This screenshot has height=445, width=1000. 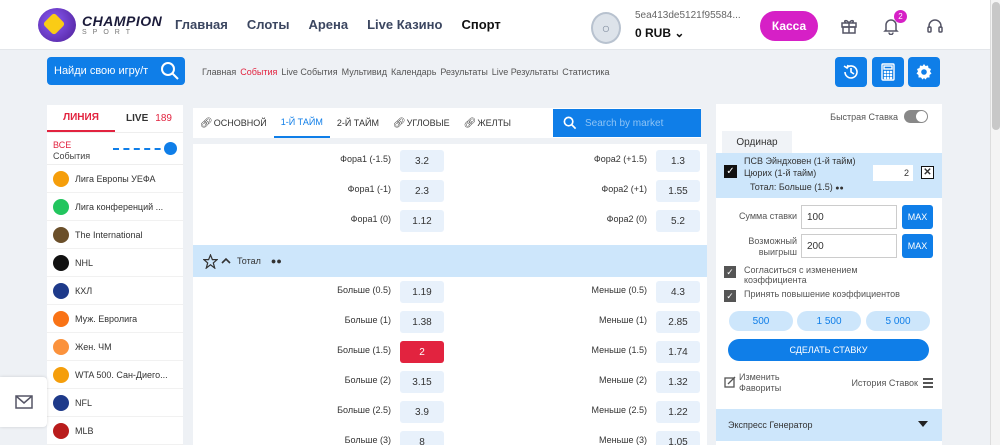 I want to click on sidebar-league-item: Жен. ЧМ, so click(x=115, y=347).